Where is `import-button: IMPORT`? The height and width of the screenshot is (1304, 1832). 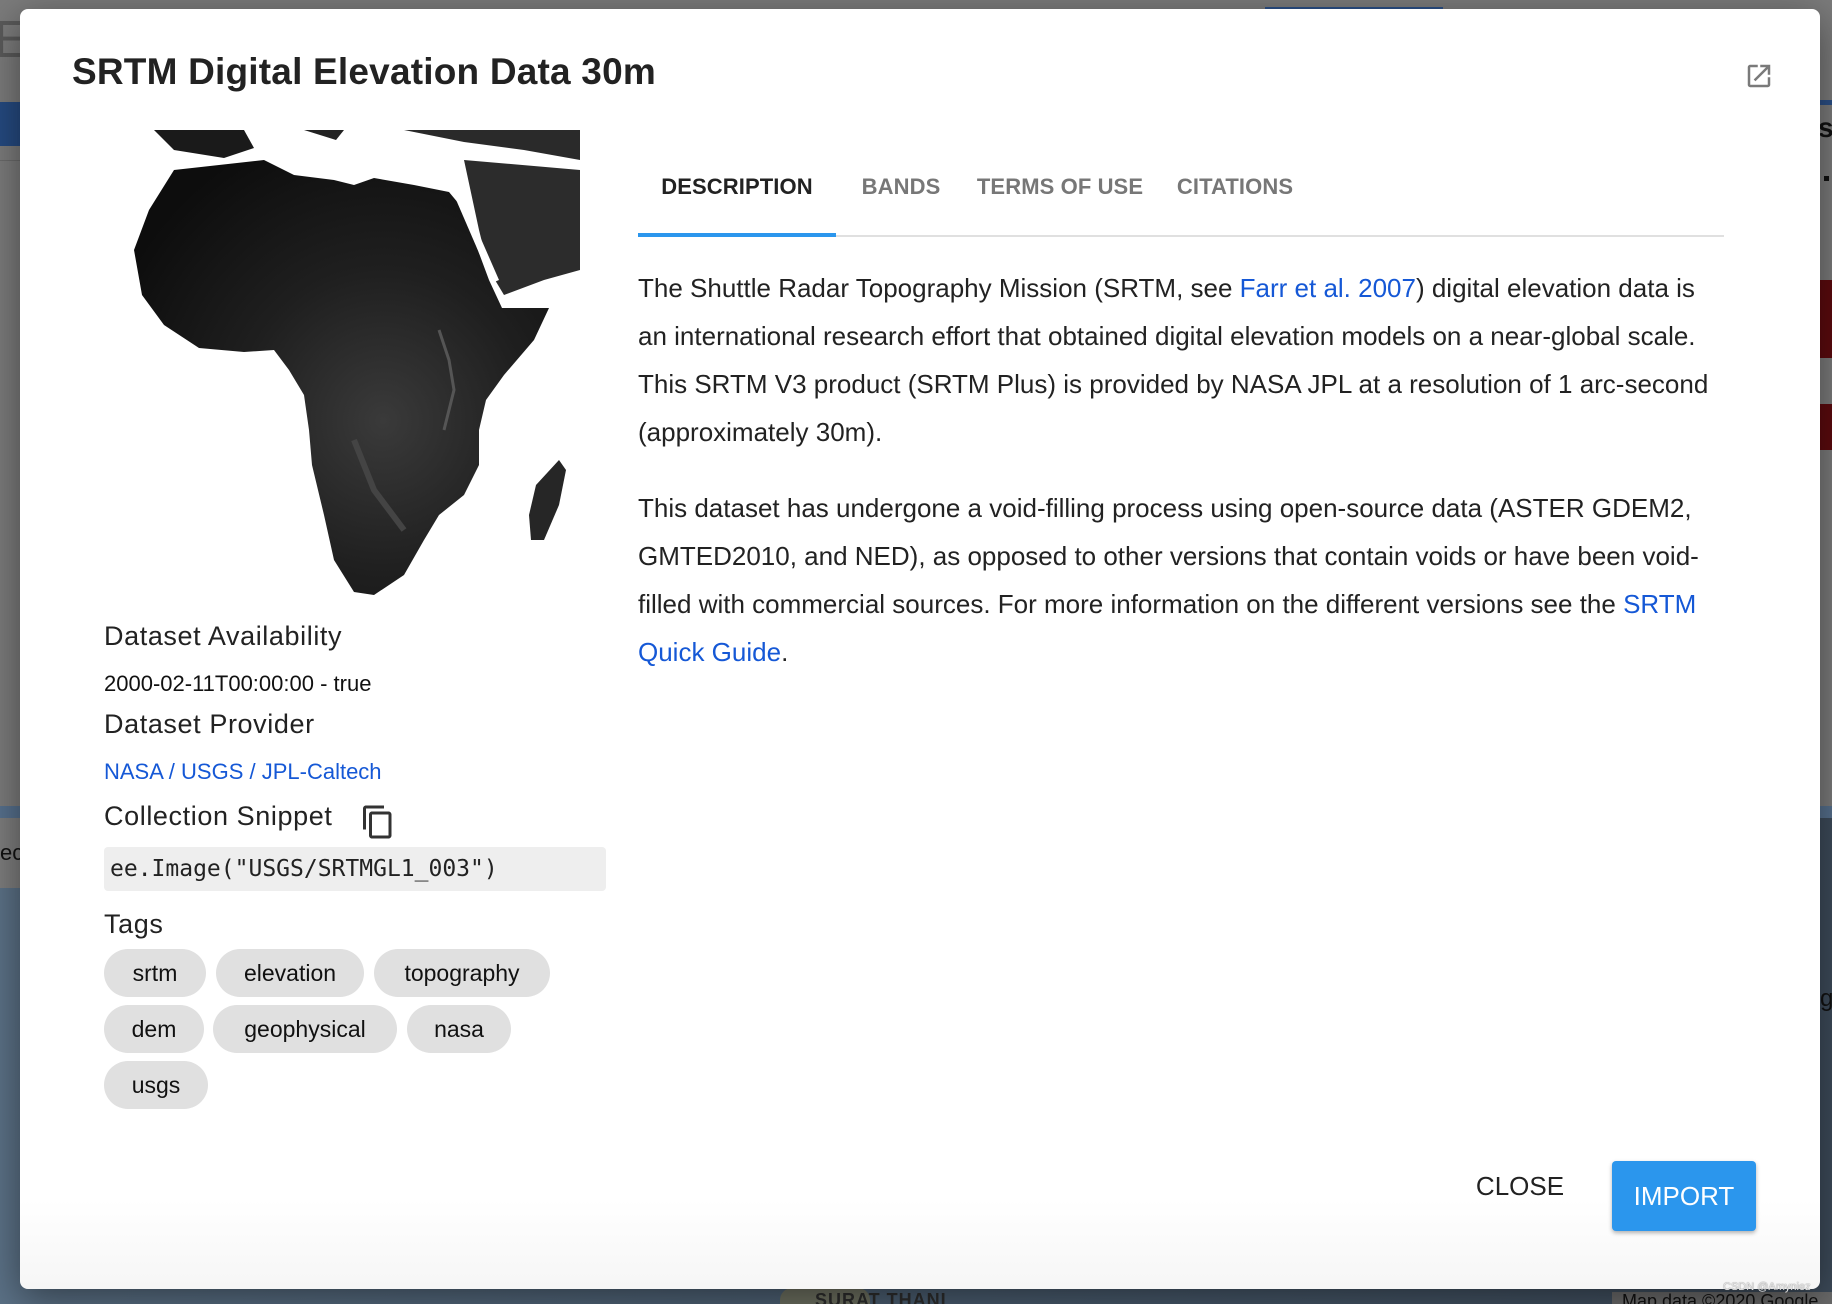 import-button: IMPORT is located at coordinates (1684, 1196).